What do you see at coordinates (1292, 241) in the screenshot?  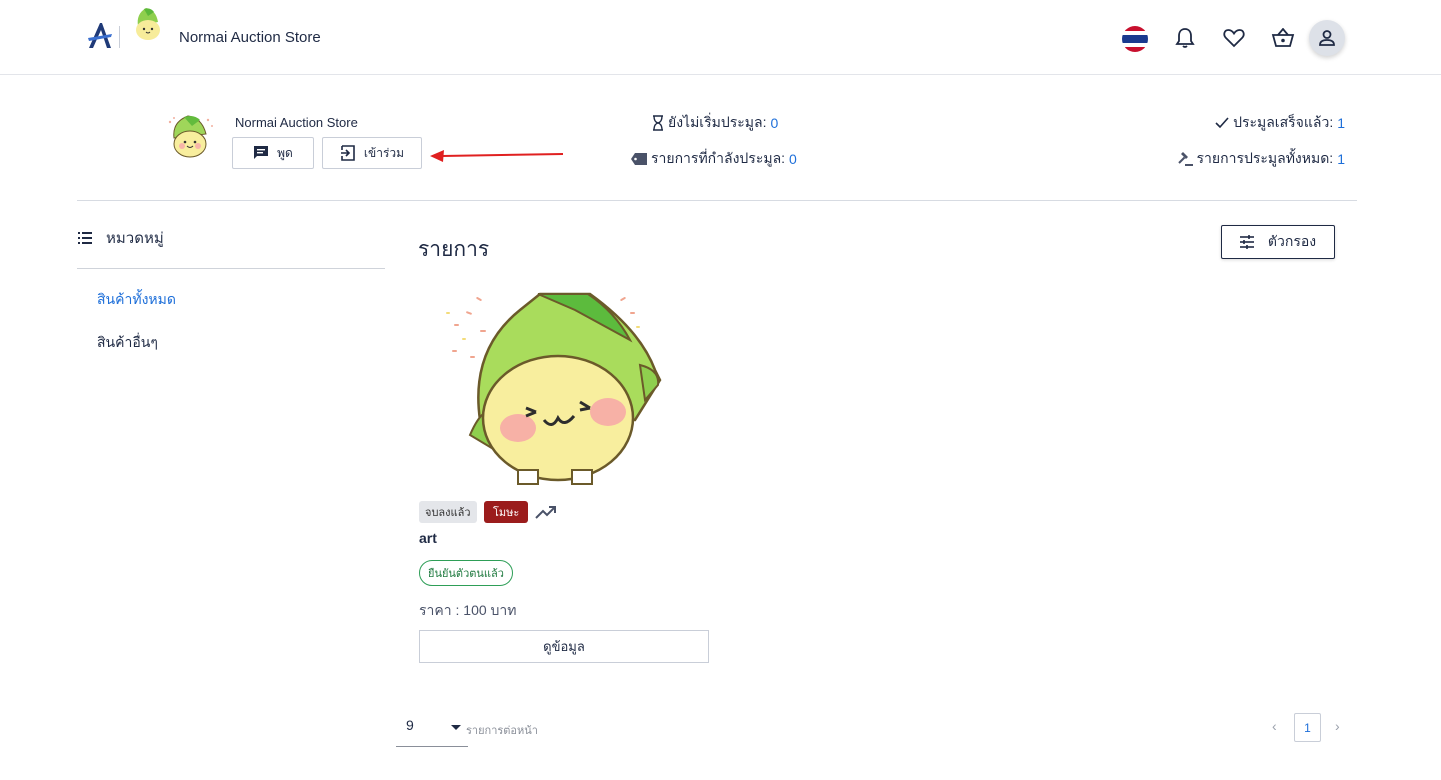 I see `filter-button-label: ตัวกรอง` at bounding box center [1292, 241].